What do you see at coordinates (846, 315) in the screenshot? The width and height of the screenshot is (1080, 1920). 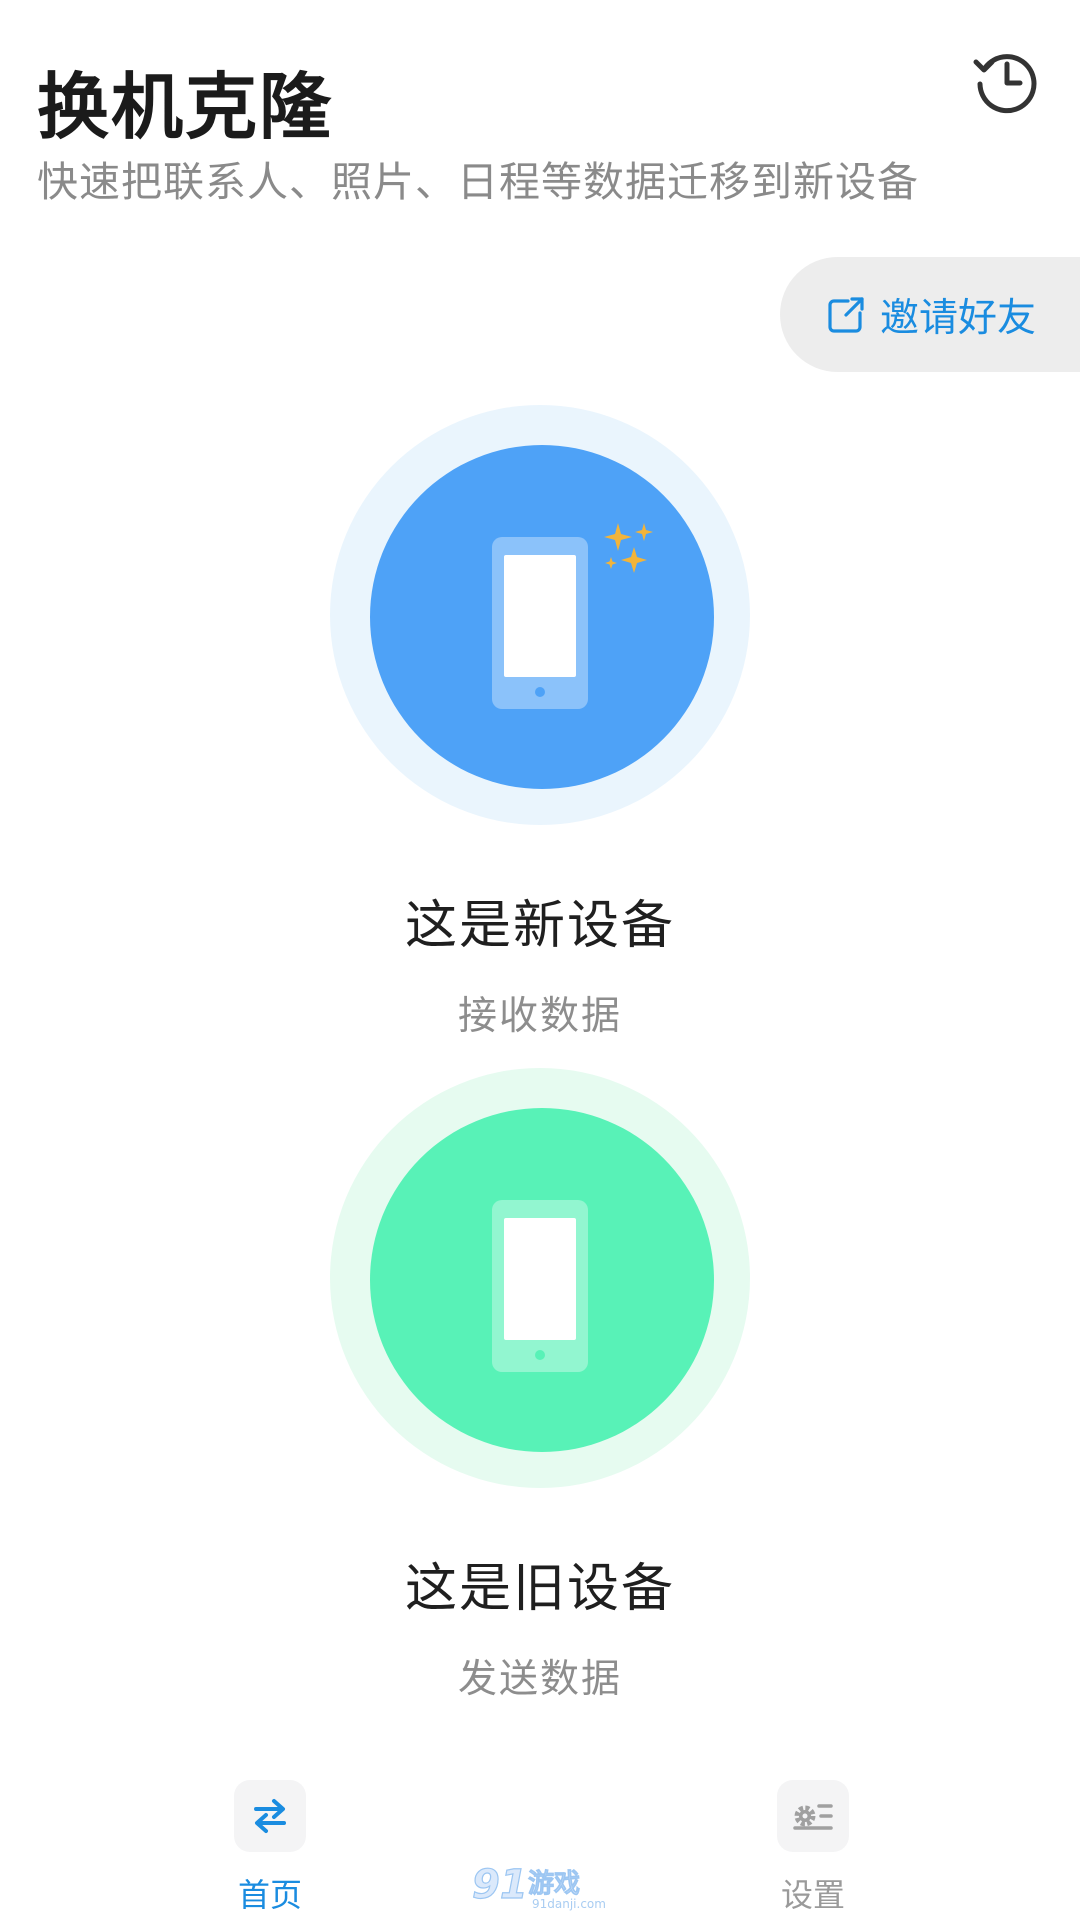 I see `share-icon` at bounding box center [846, 315].